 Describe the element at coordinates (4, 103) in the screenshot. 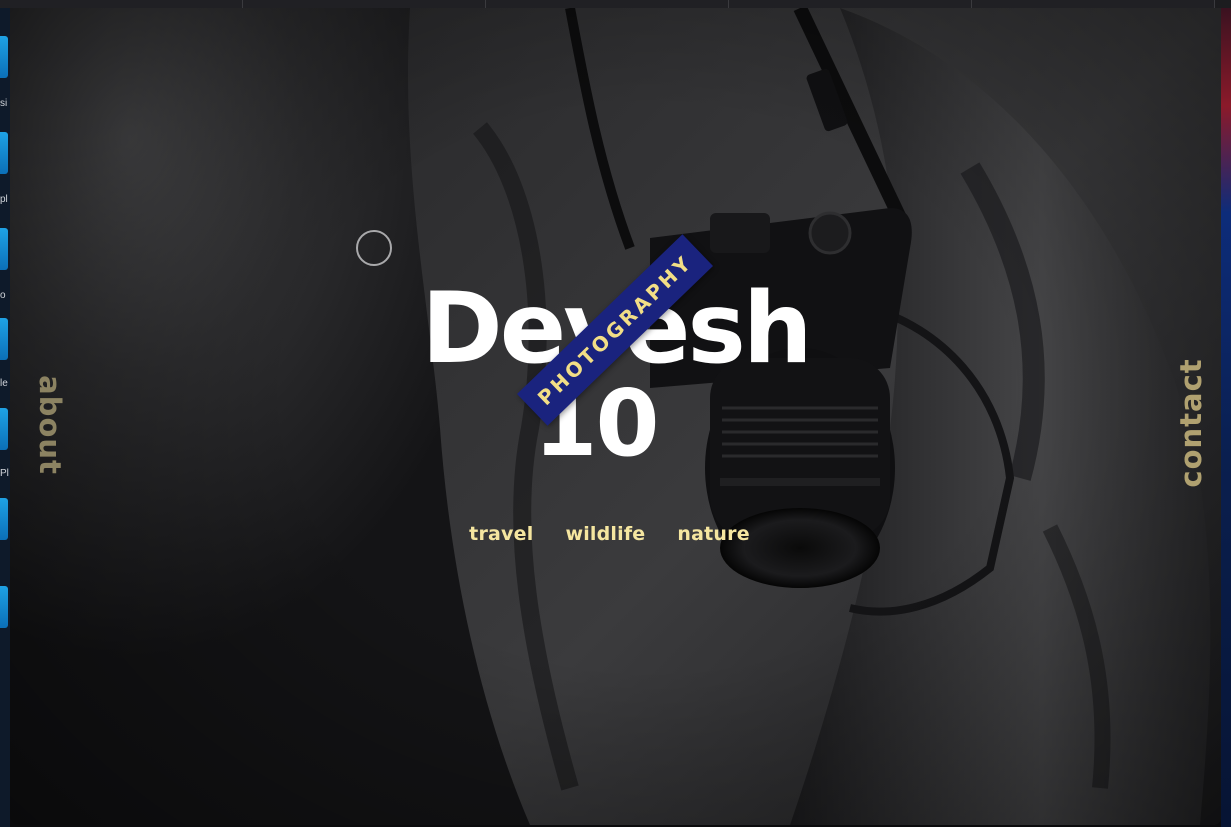

I see `desktop-file-label: si` at that location.